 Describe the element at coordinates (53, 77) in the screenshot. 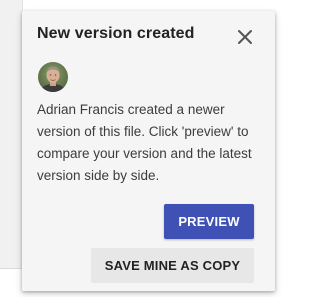

I see `user-avatar` at that location.